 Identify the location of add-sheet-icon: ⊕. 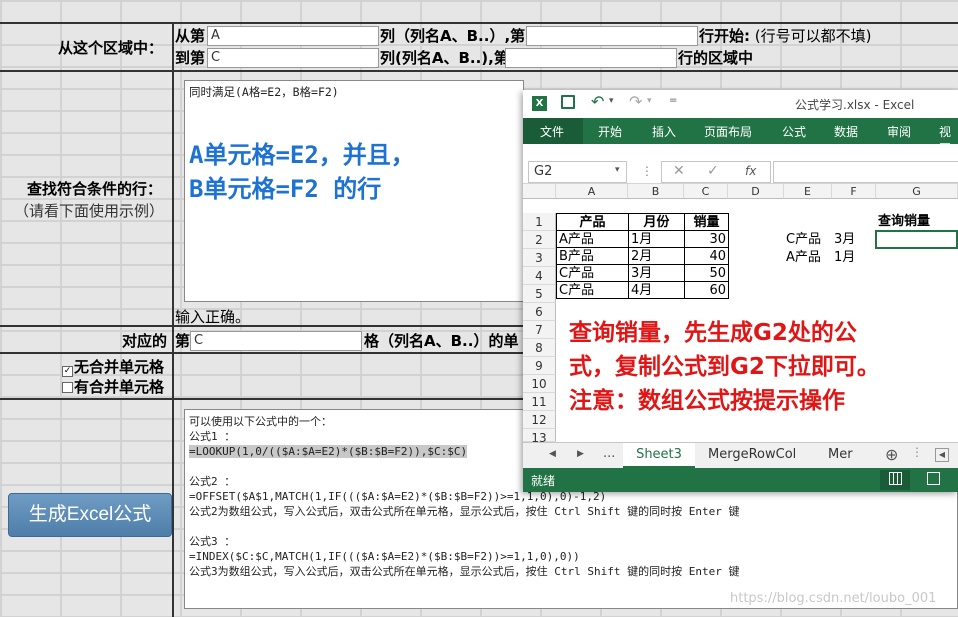
(891, 454).